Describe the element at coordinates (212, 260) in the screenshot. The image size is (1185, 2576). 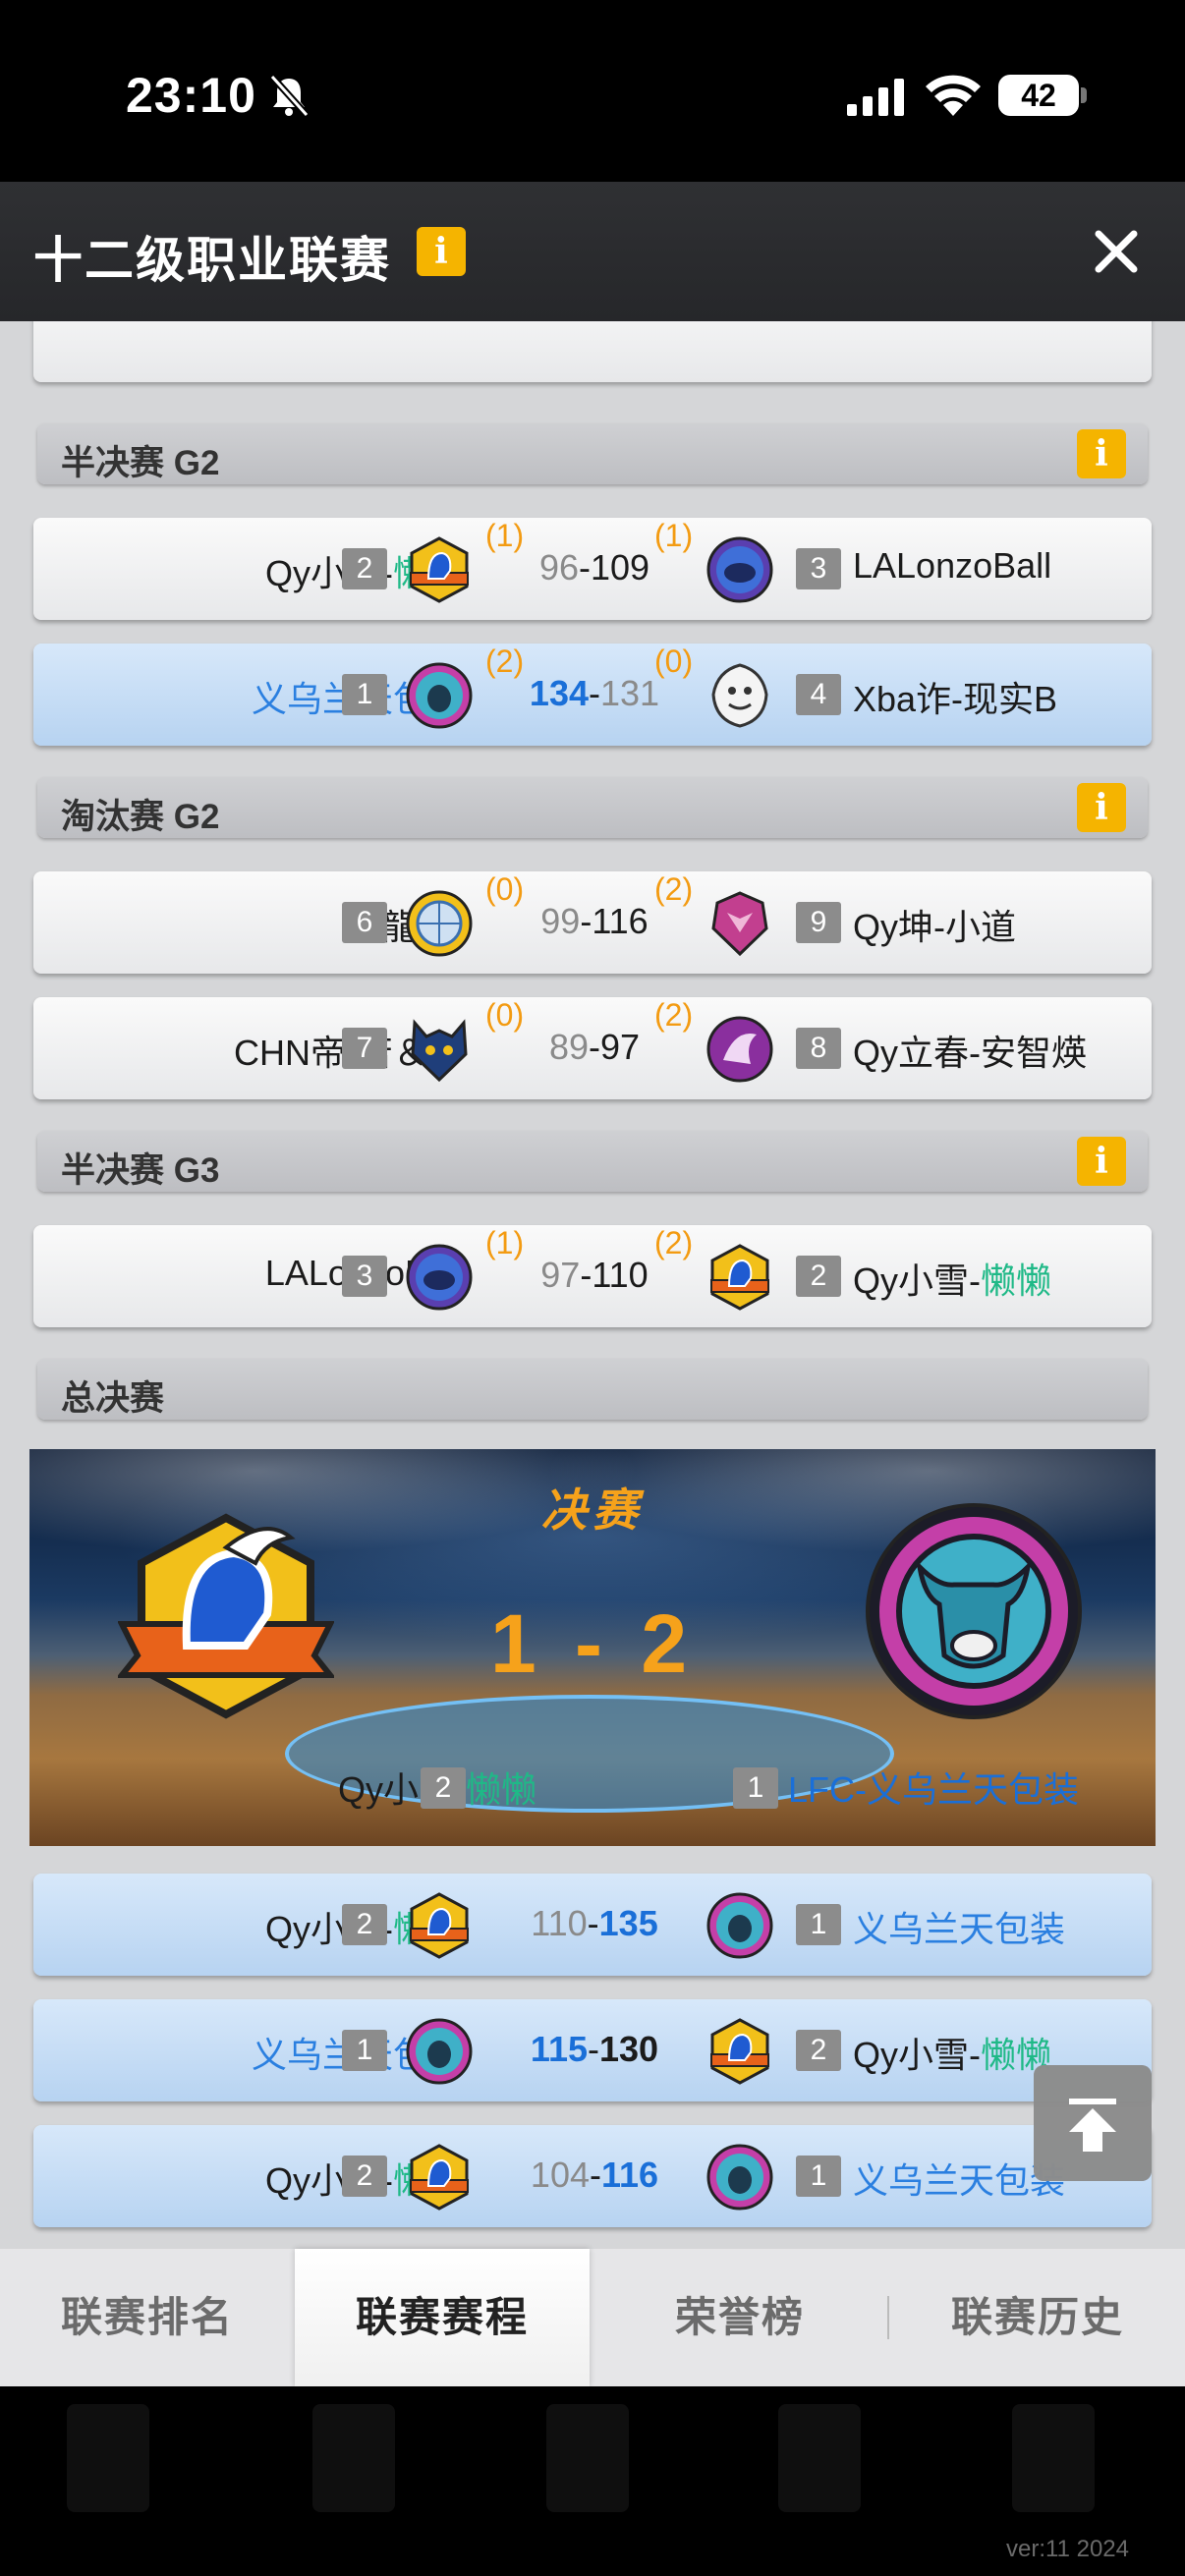
I see `page-title: 十二级职业联赛` at that location.